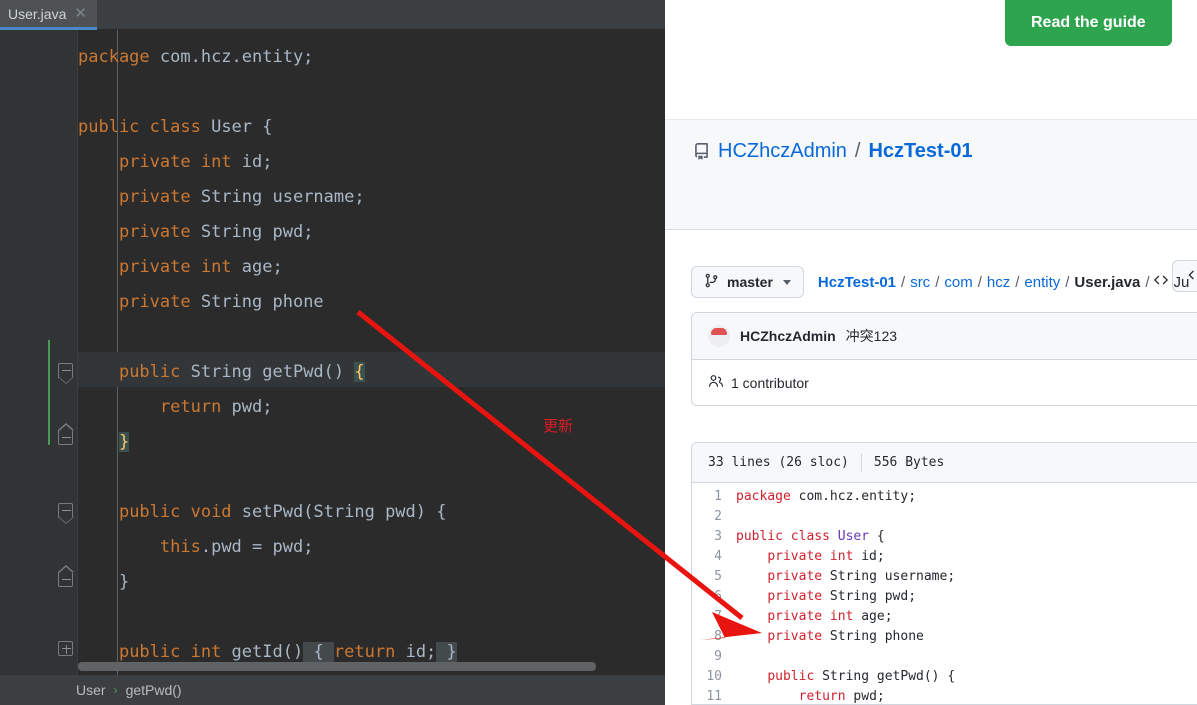 This screenshot has height=705, width=1197. What do you see at coordinates (944, 517) in the screenshot?
I see `blob-line: 2` at bounding box center [944, 517].